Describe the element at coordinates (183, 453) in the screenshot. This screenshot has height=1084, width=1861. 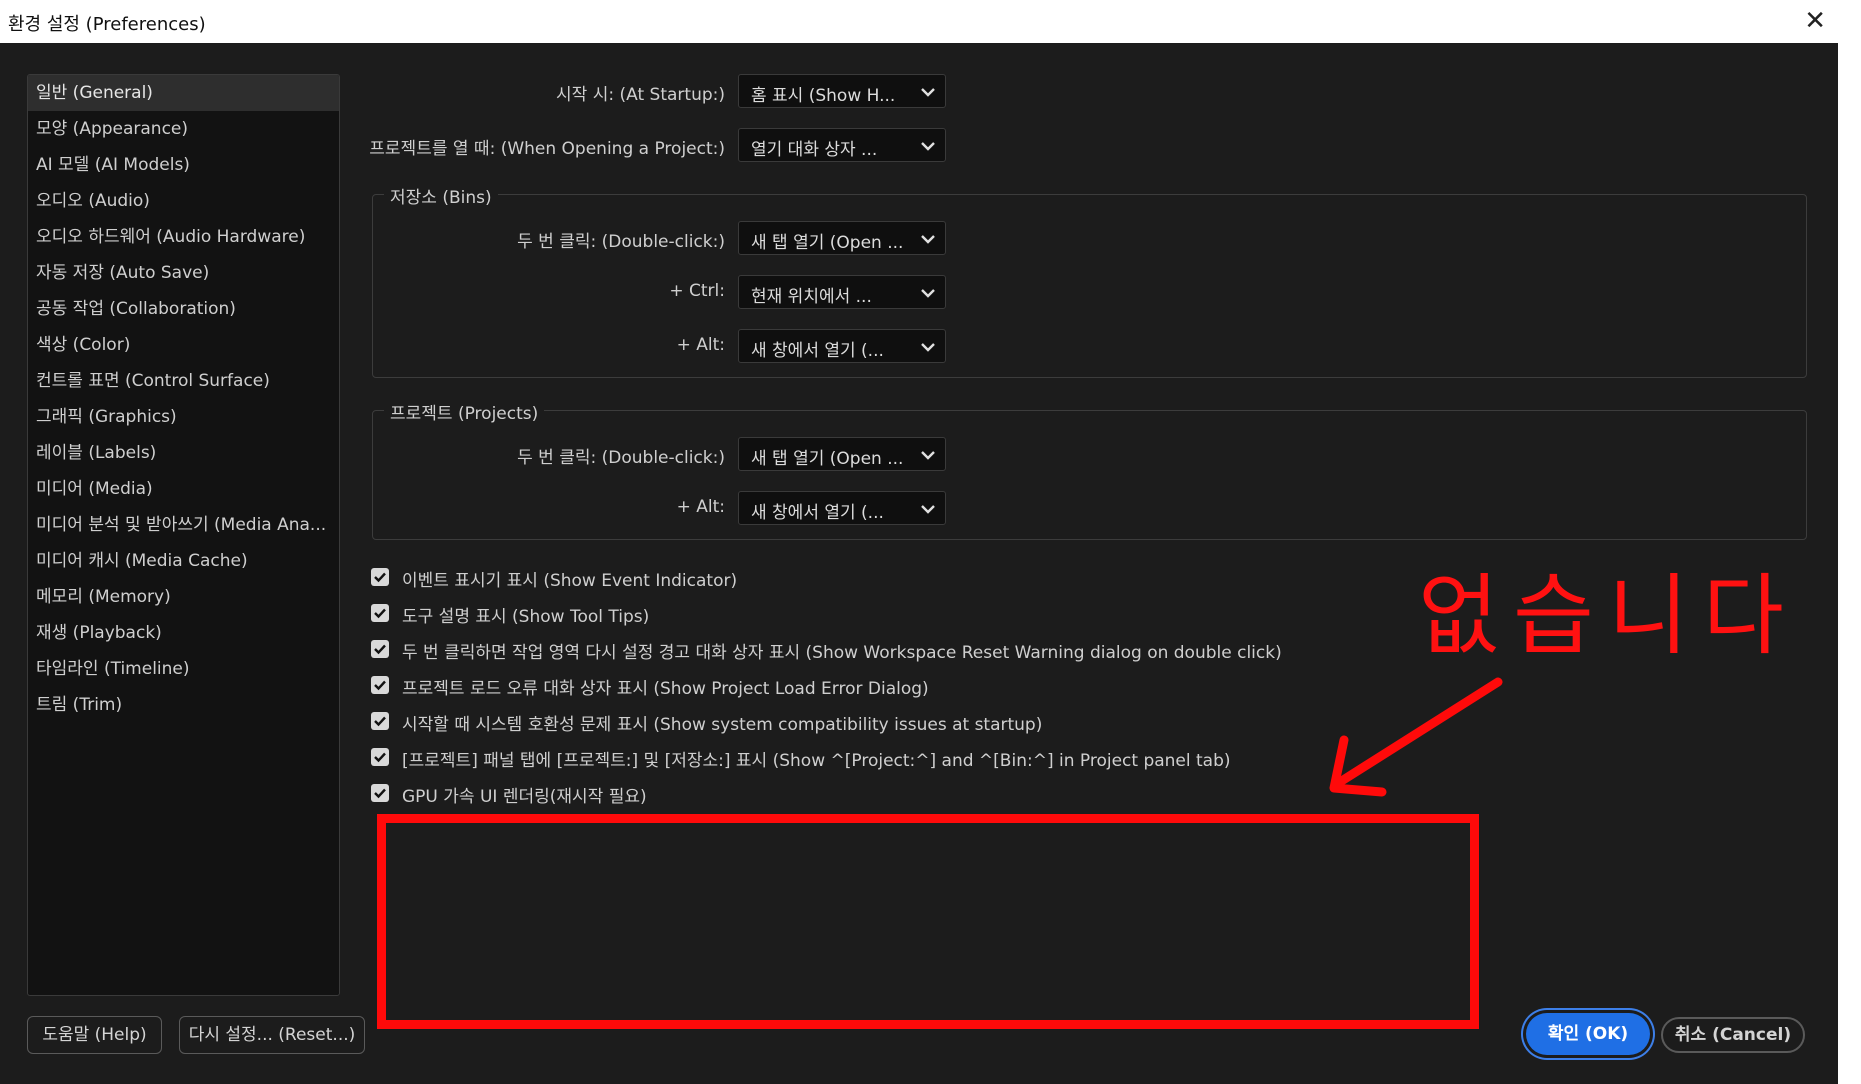
I see `sidebar-item-labels: 레이블 (Labels)` at that location.